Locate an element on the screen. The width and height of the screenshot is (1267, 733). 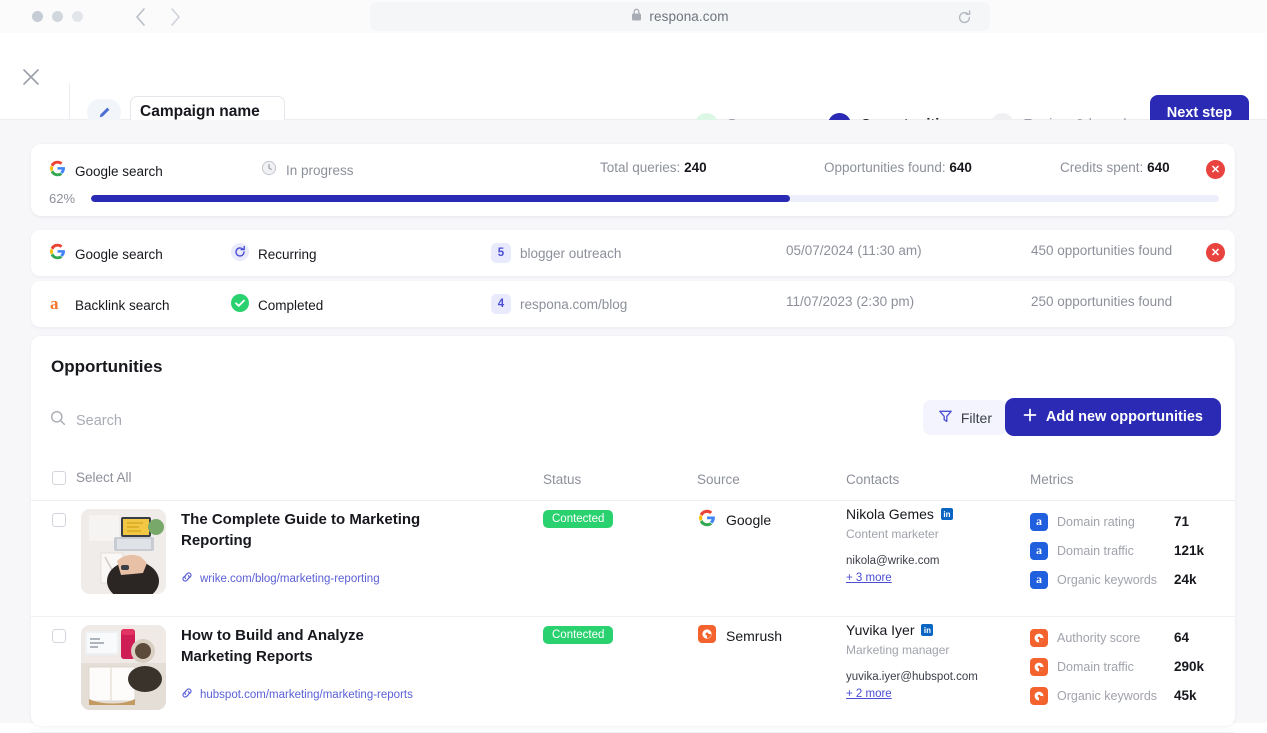
contact-name: Yuvika Iyer is located at coordinates (880, 630).